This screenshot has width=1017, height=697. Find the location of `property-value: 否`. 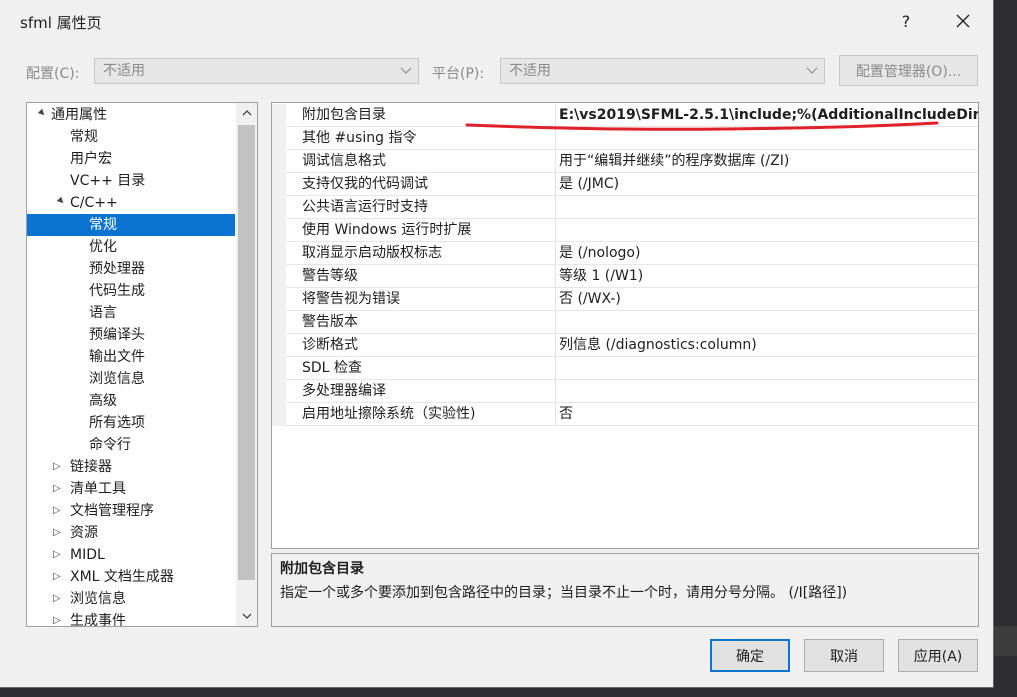

property-value: 否 is located at coordinates (566, 414).